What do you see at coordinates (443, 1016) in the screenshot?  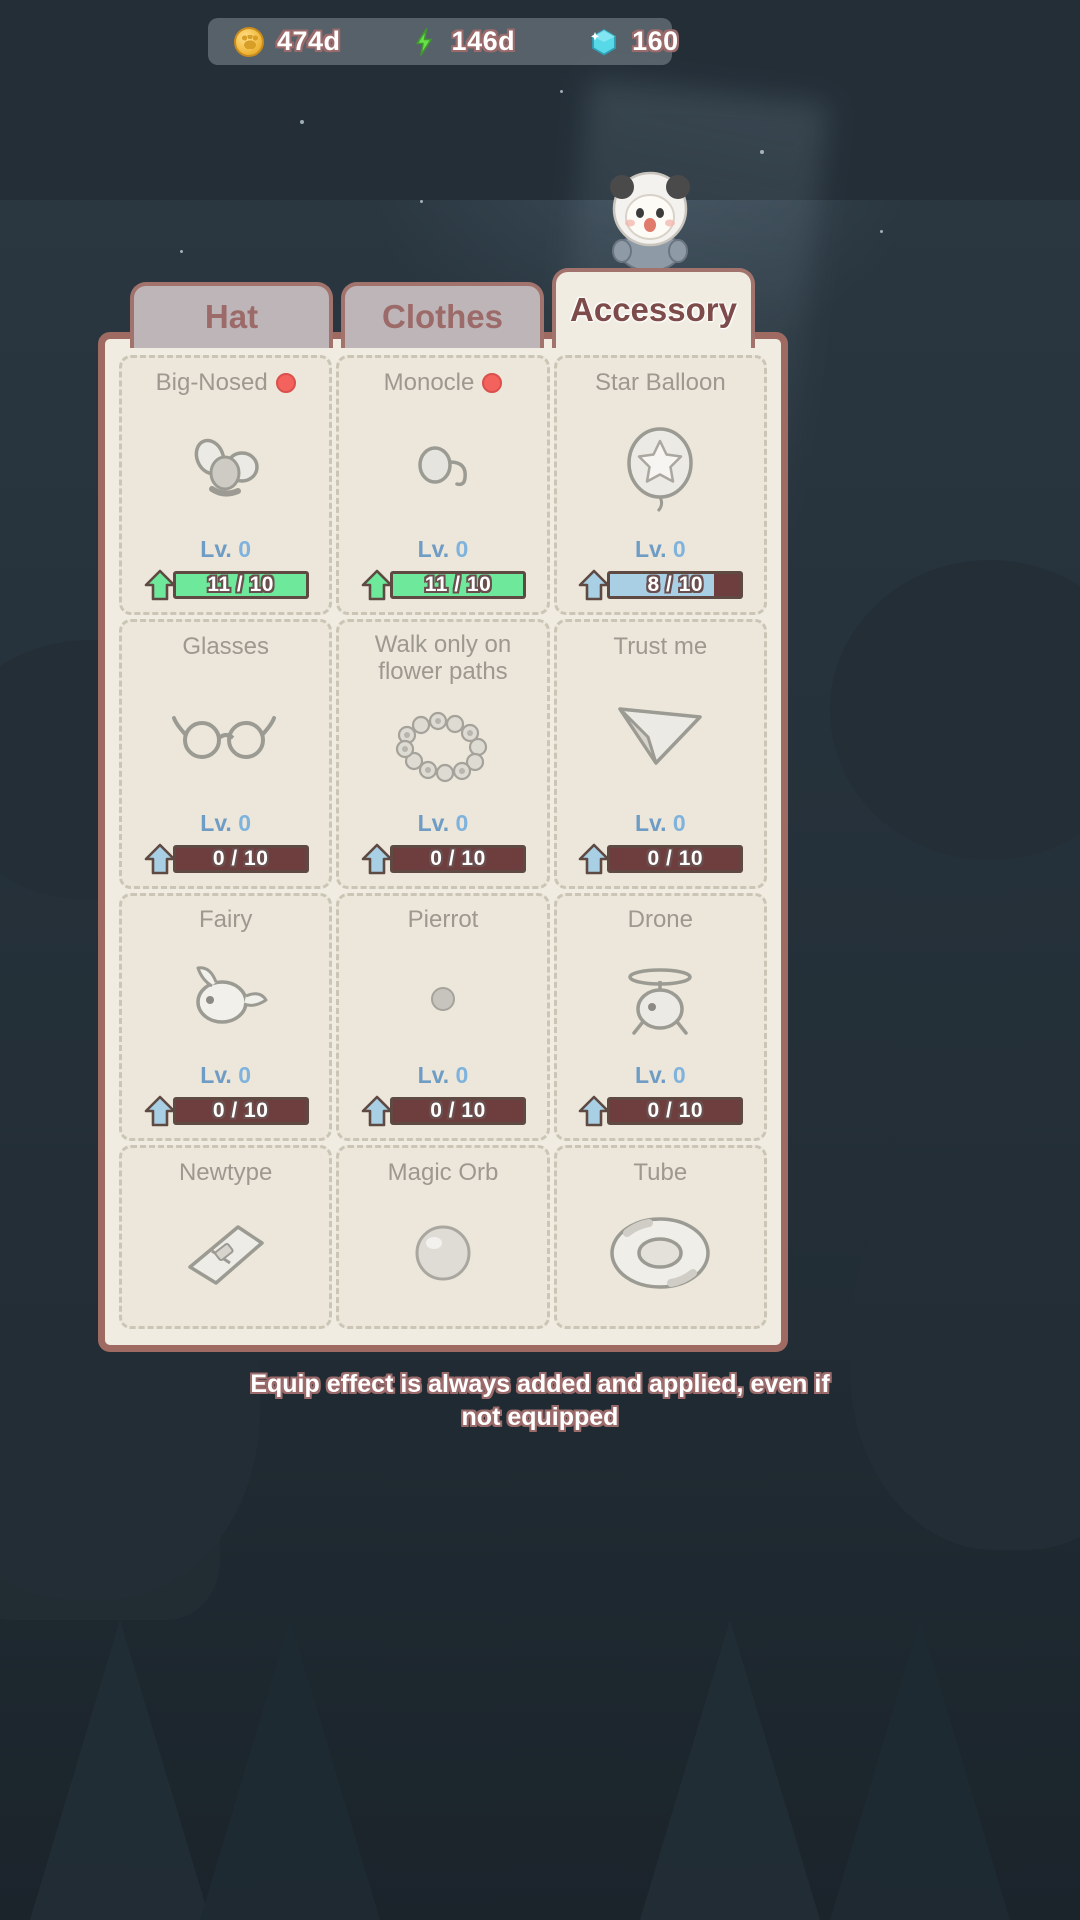 I see `item-card: Pierrot Lv. 0 0 / 10` at bounding box center [443, 1016].